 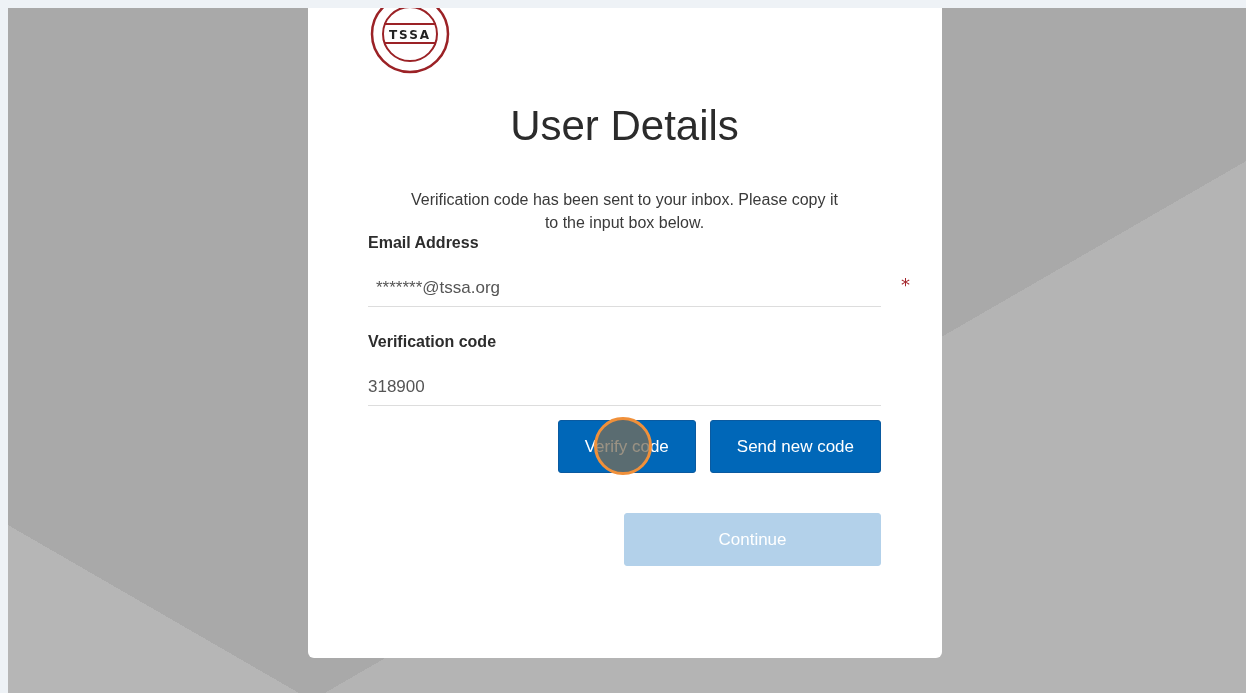 What do you see at coordinates (410, 41) in the screenshot?
I see `logo: TSSA` at bounding box center [410, 41].